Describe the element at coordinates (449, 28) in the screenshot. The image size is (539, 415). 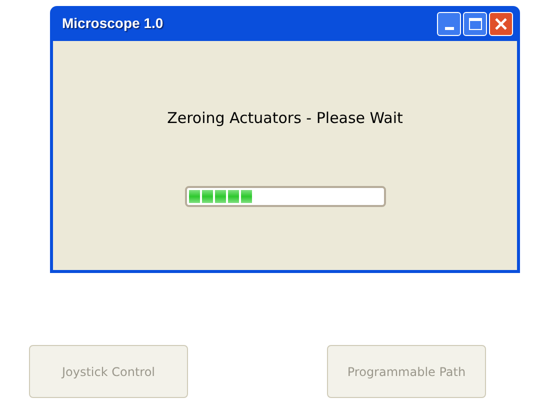
I see `minimize-icon` at that location.